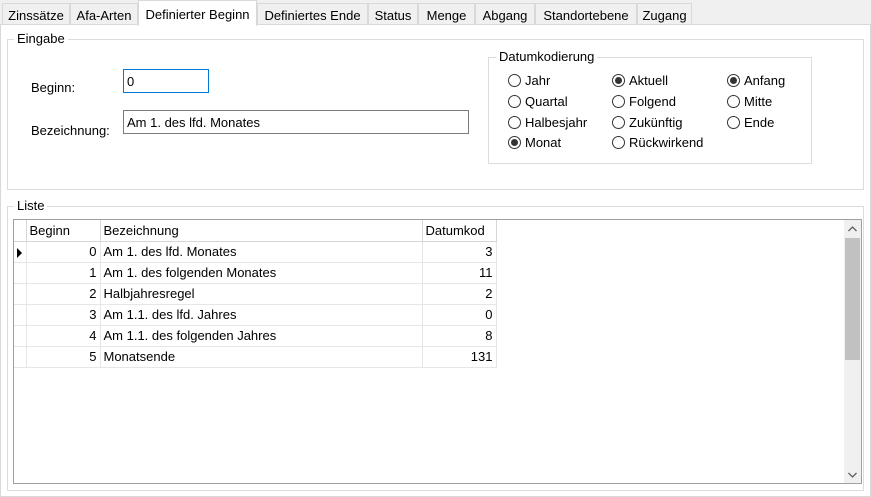  What do you see at coordinates (852, 228) in the screenshot?
I see `chevron-up-icon` at bounding box center [852, 228].